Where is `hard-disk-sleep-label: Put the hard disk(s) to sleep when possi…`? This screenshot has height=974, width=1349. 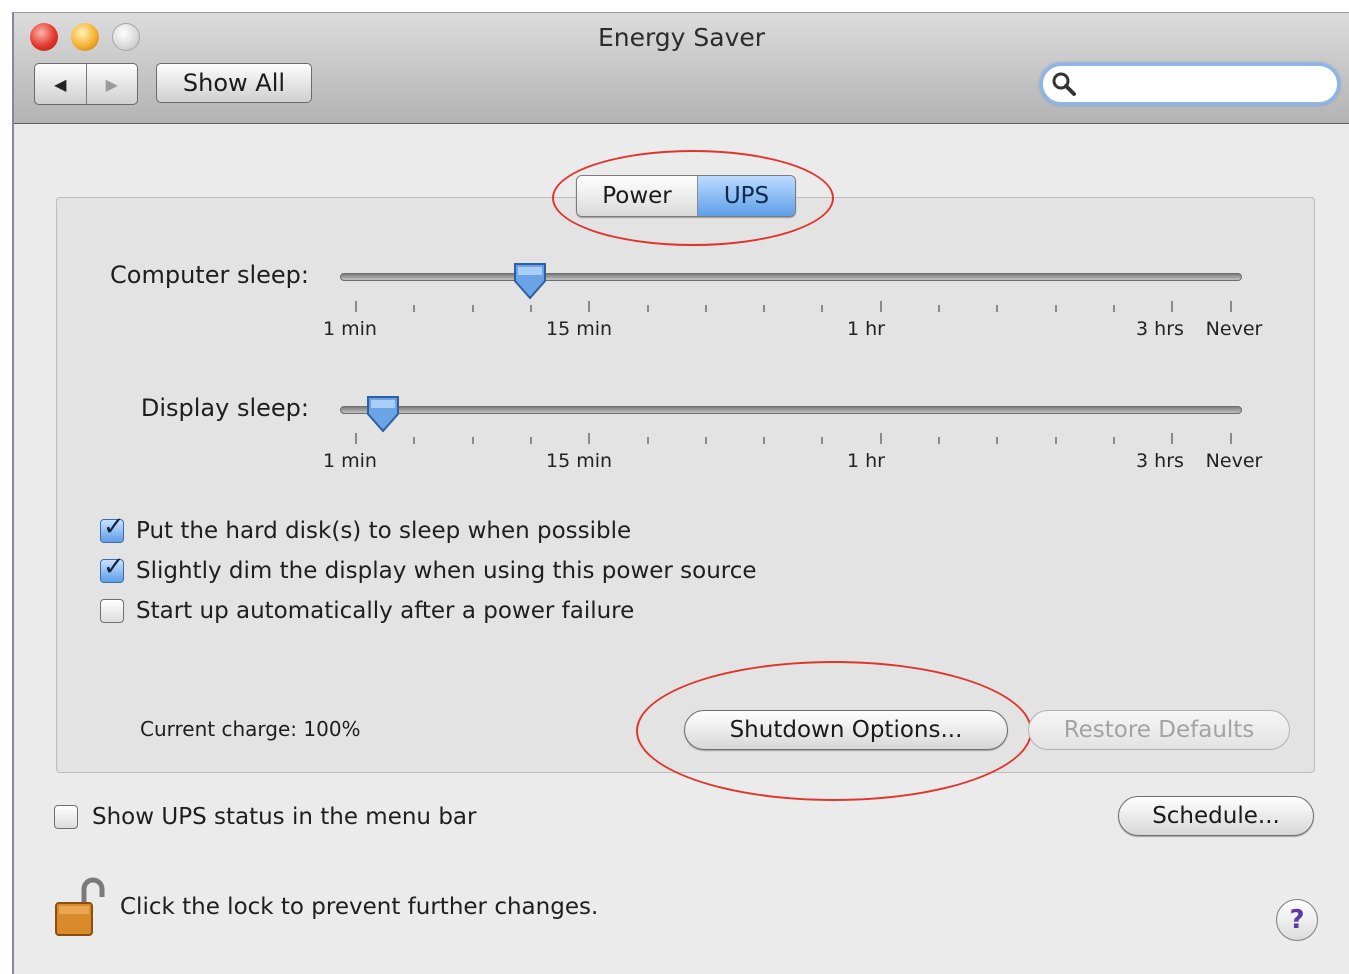 hard-disk-sleep-label: Put the hard disk(s) to sleep when possi… is located at coordinates (384, 531).